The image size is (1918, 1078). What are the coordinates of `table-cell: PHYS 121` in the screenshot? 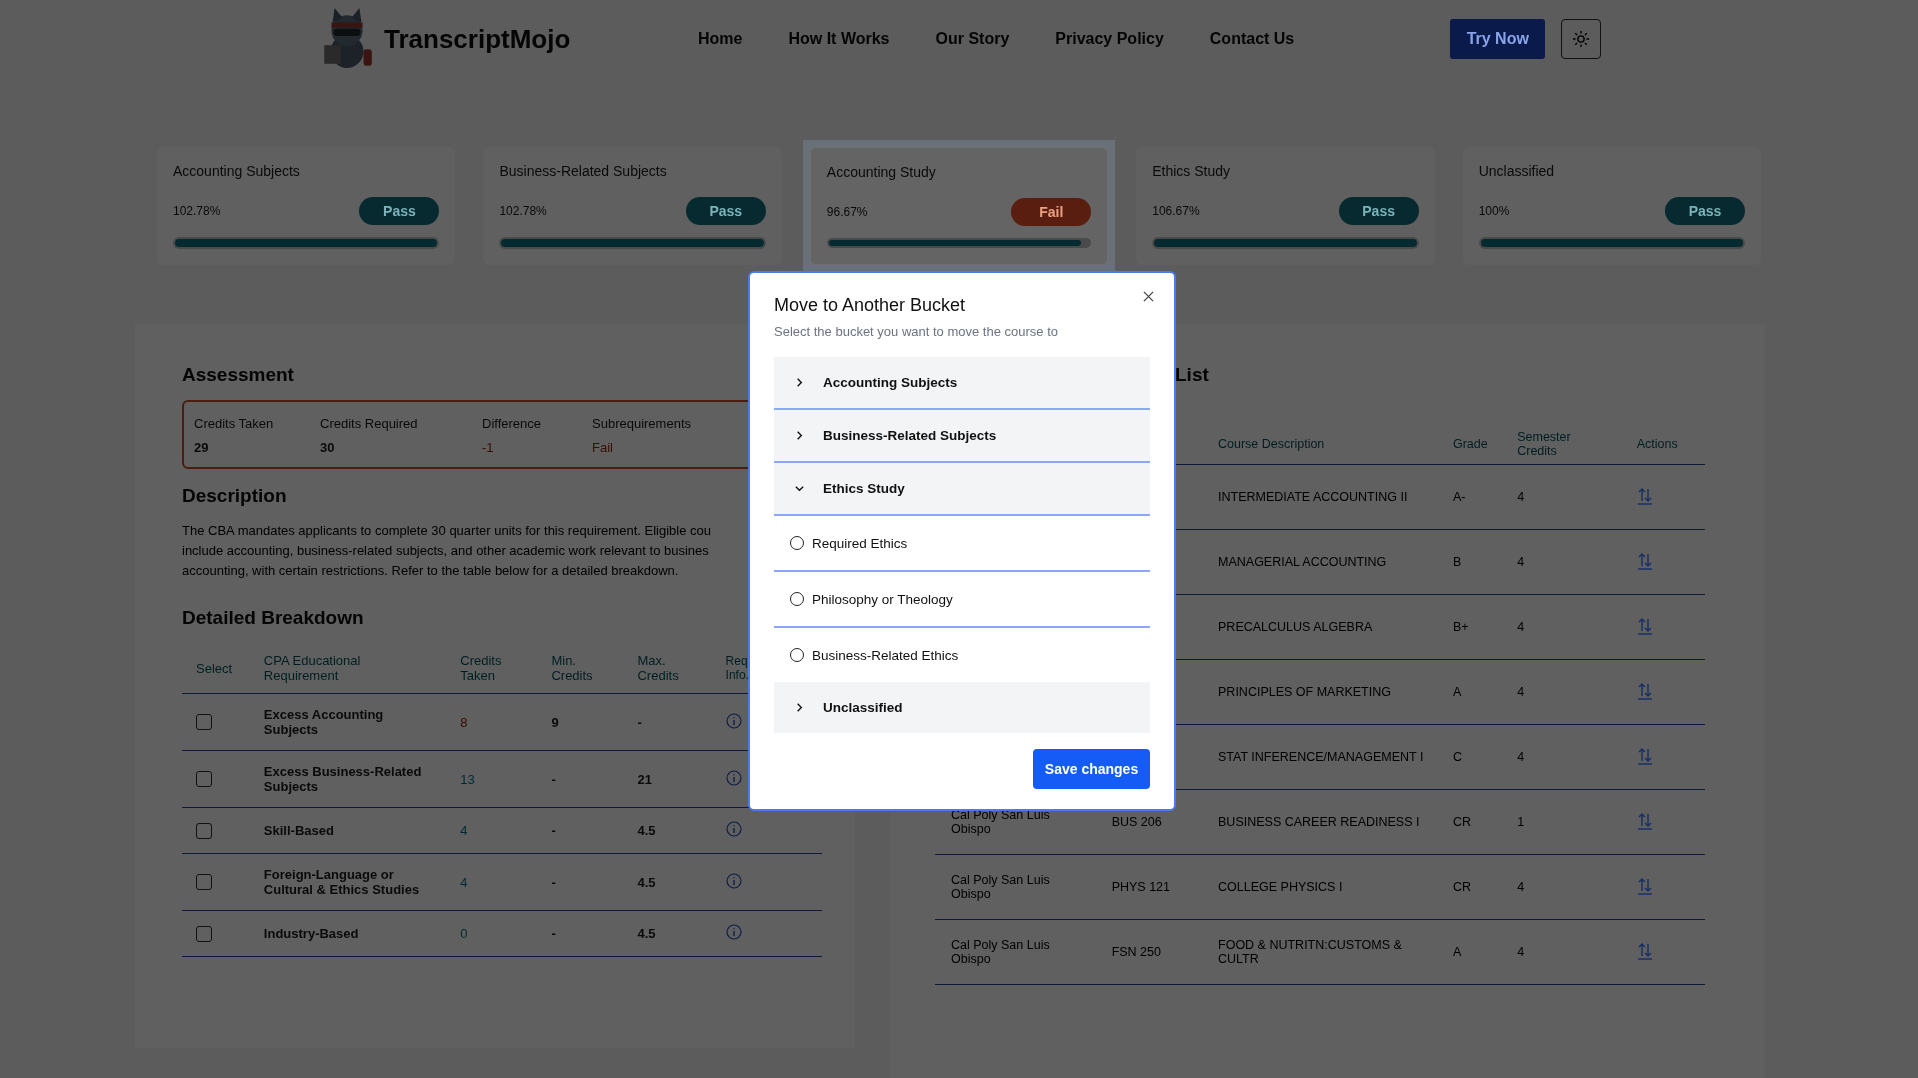 It's located at (1140, 887).